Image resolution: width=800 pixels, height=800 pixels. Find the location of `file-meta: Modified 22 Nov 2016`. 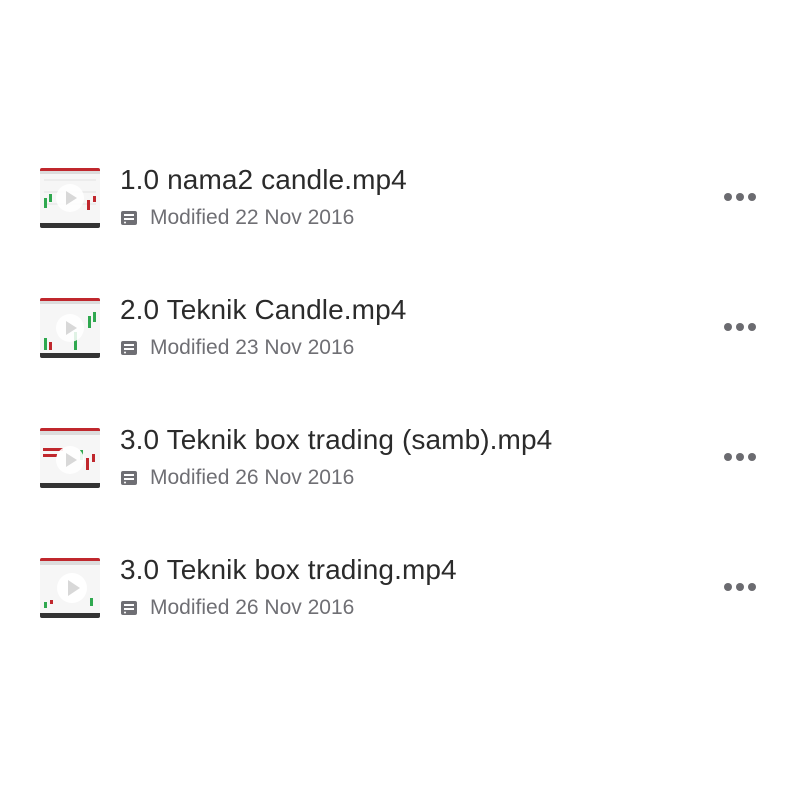

file-meta: Modified 22 Nov 2016 is located at coordinates (237, 218).